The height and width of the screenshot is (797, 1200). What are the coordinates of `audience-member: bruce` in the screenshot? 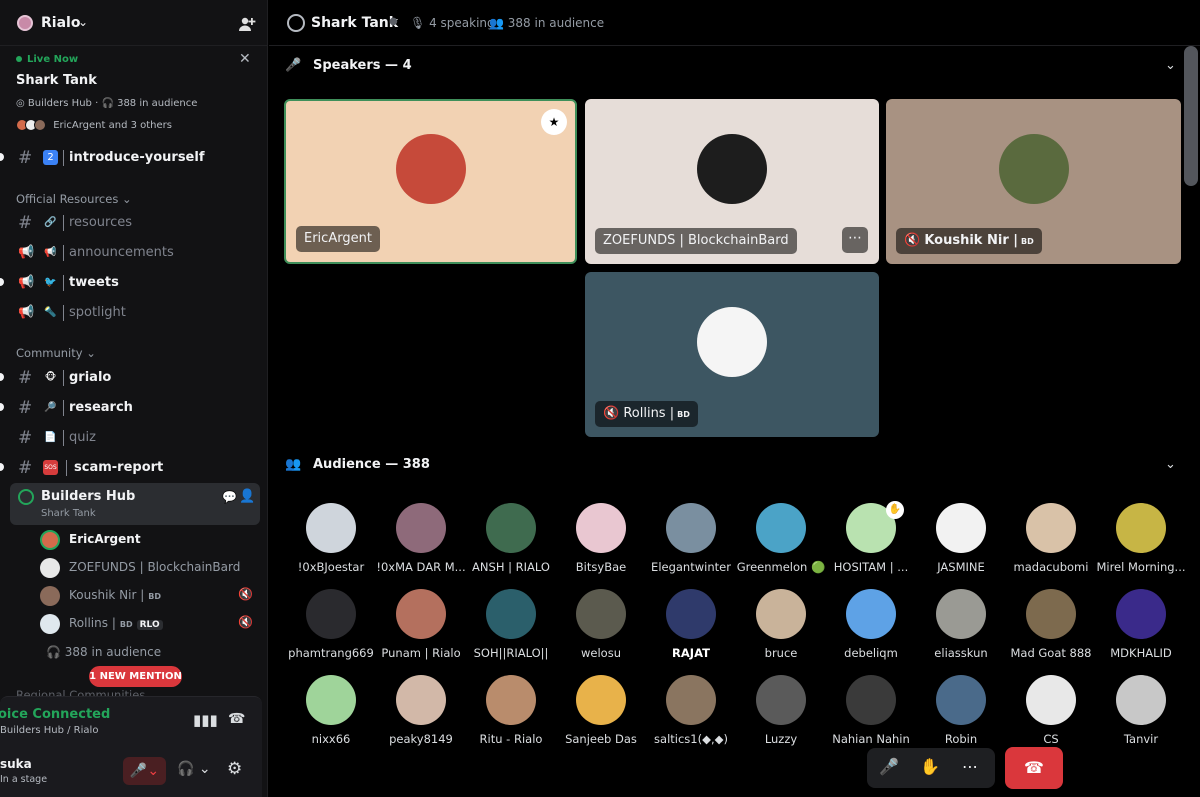 It's located at (781, 632).